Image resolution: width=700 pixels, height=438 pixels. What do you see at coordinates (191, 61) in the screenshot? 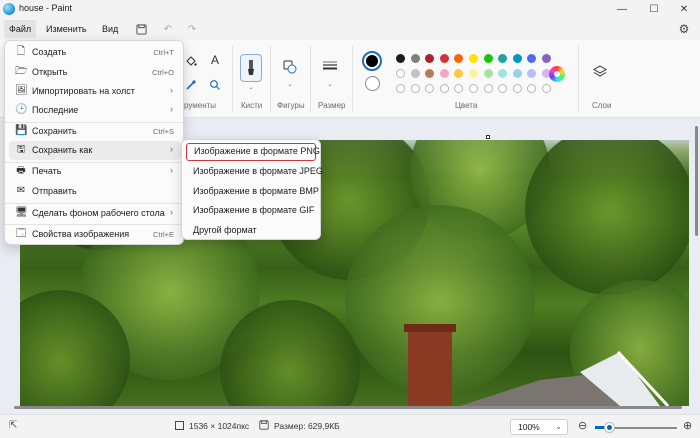
I see `fill-icon` at bounding box center [191, 61].